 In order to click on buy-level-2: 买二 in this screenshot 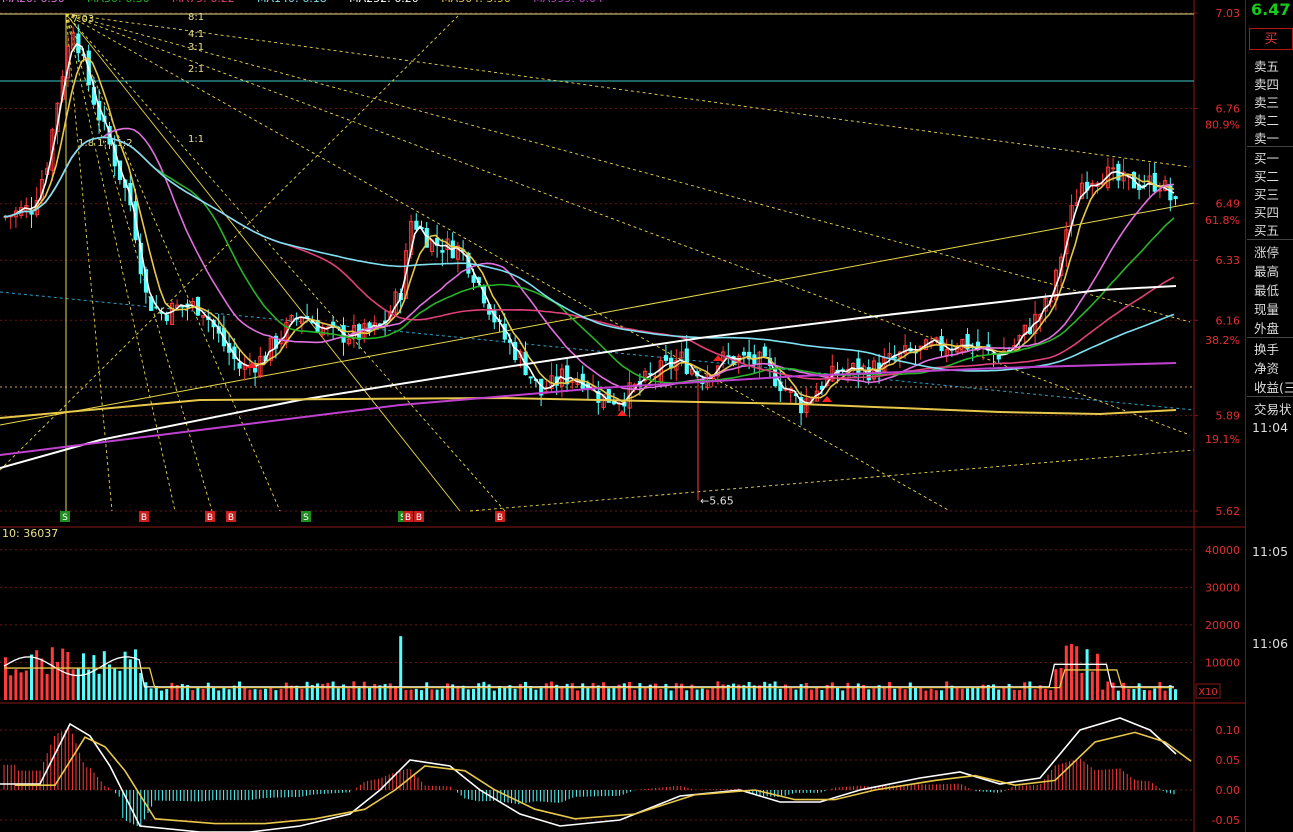, I will do `click(1267, 176)`.